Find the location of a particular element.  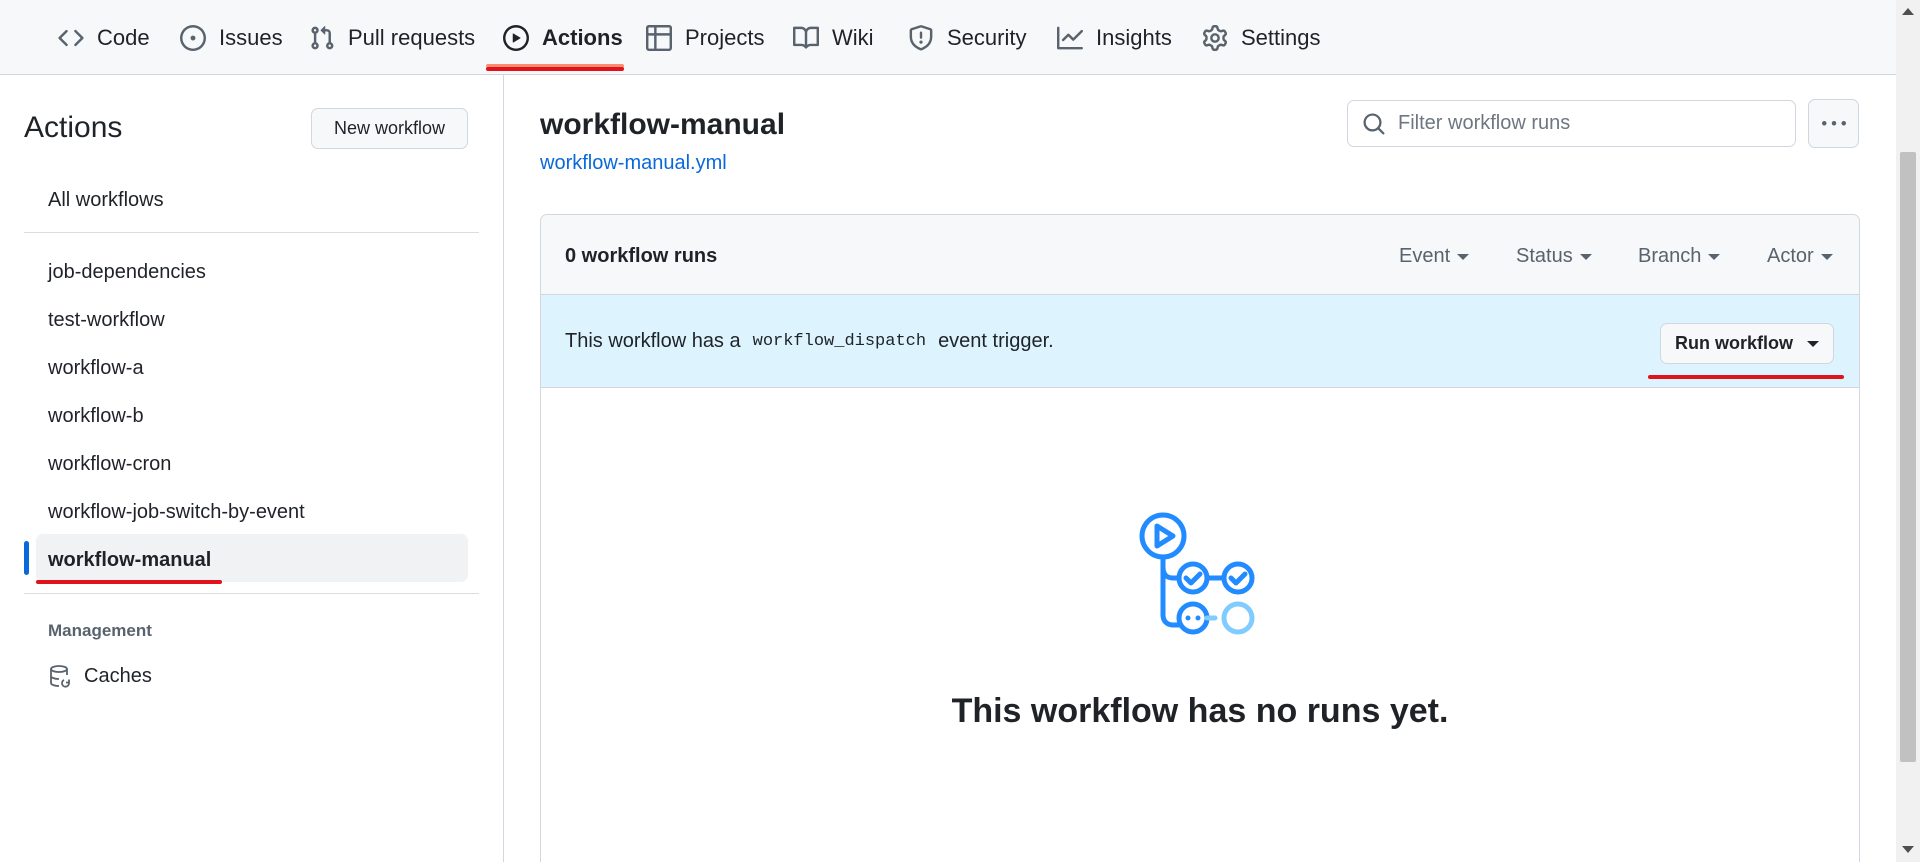

dispatch-code: workflow_dispatch is located at coordinates (839, 341).